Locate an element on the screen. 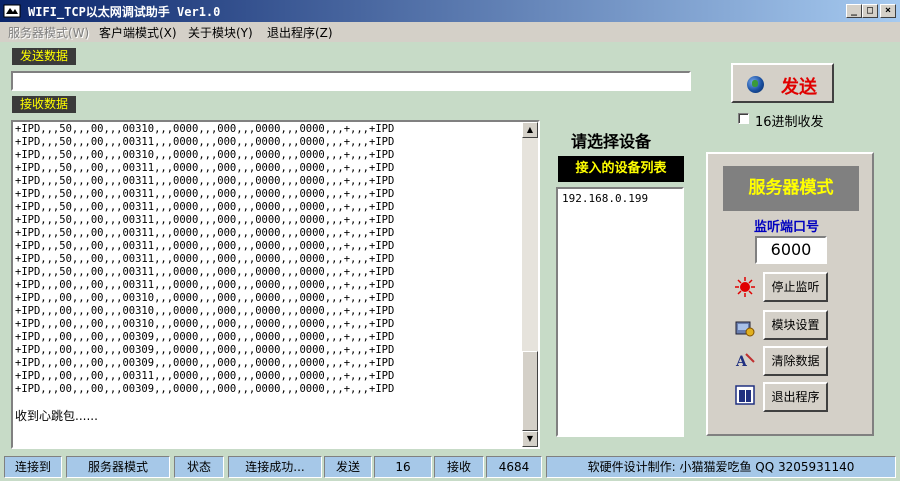  exit-icon is located at coordinates (745, 395).